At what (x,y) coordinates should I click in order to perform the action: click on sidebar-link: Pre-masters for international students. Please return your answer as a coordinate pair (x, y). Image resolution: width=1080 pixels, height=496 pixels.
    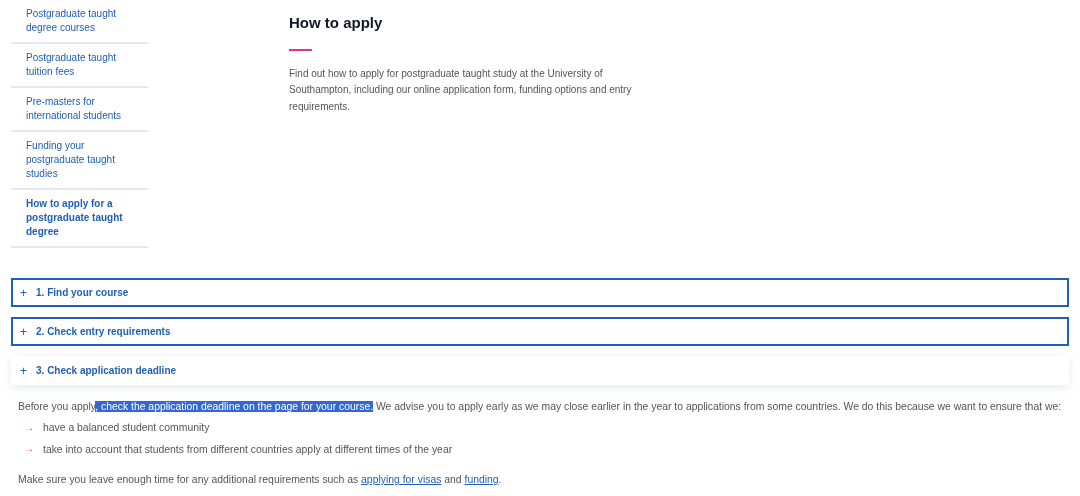
    Looking at the image, I should click on (79, 110).